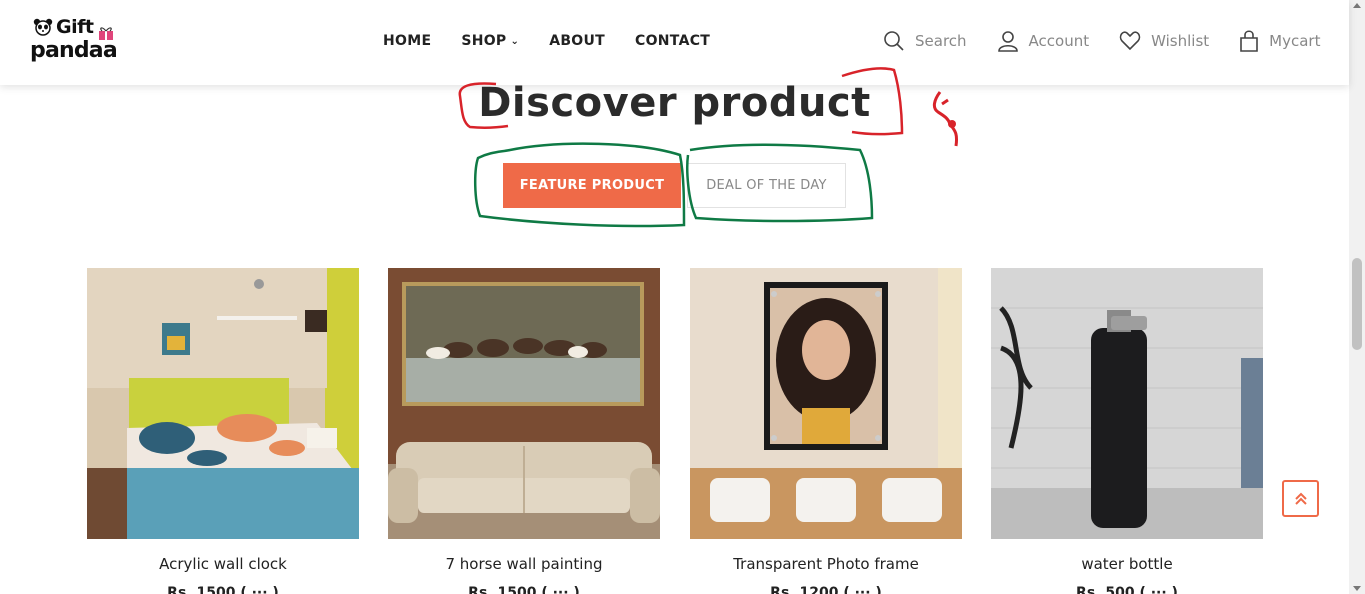  Describe the element at coordinates (1130, 41) in the screenshot. I see `heart-icon` at that location.